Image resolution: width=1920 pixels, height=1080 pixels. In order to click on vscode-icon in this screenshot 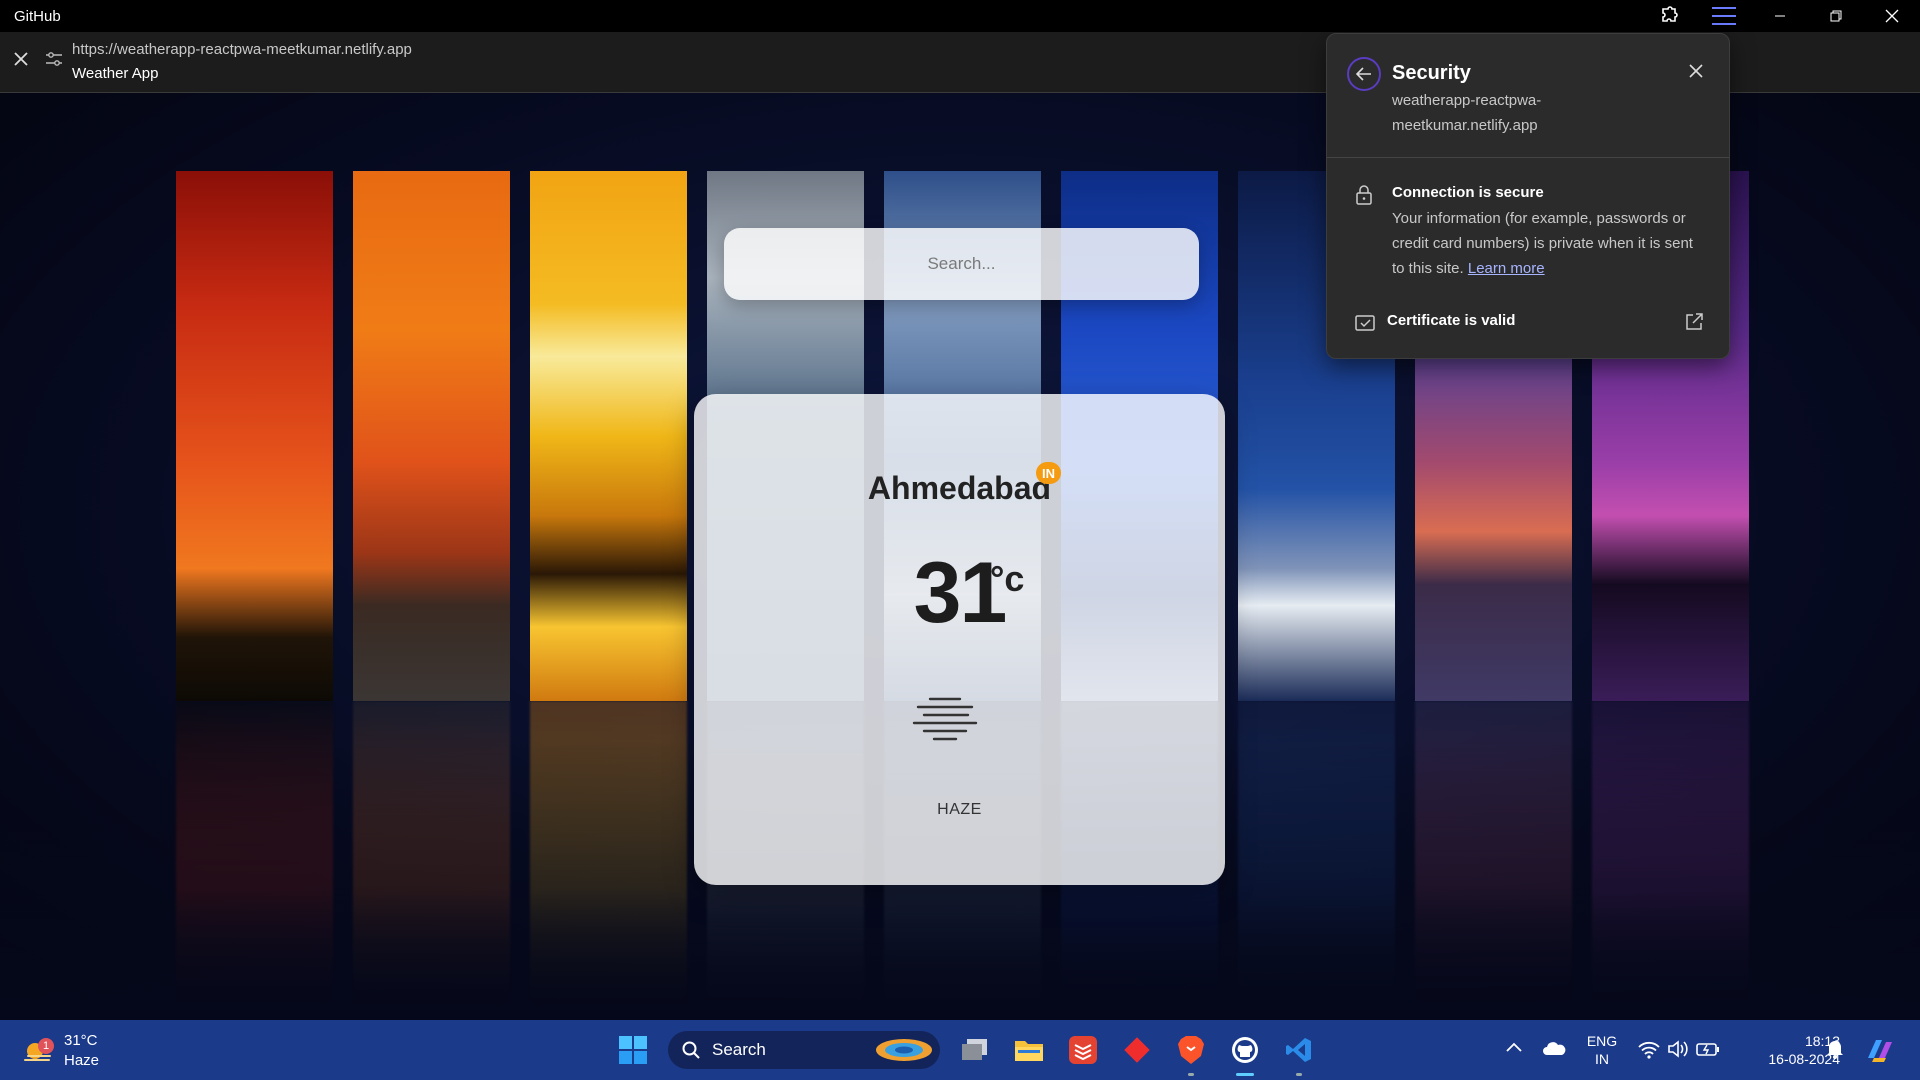, I will do `click(1298, 1050)`.